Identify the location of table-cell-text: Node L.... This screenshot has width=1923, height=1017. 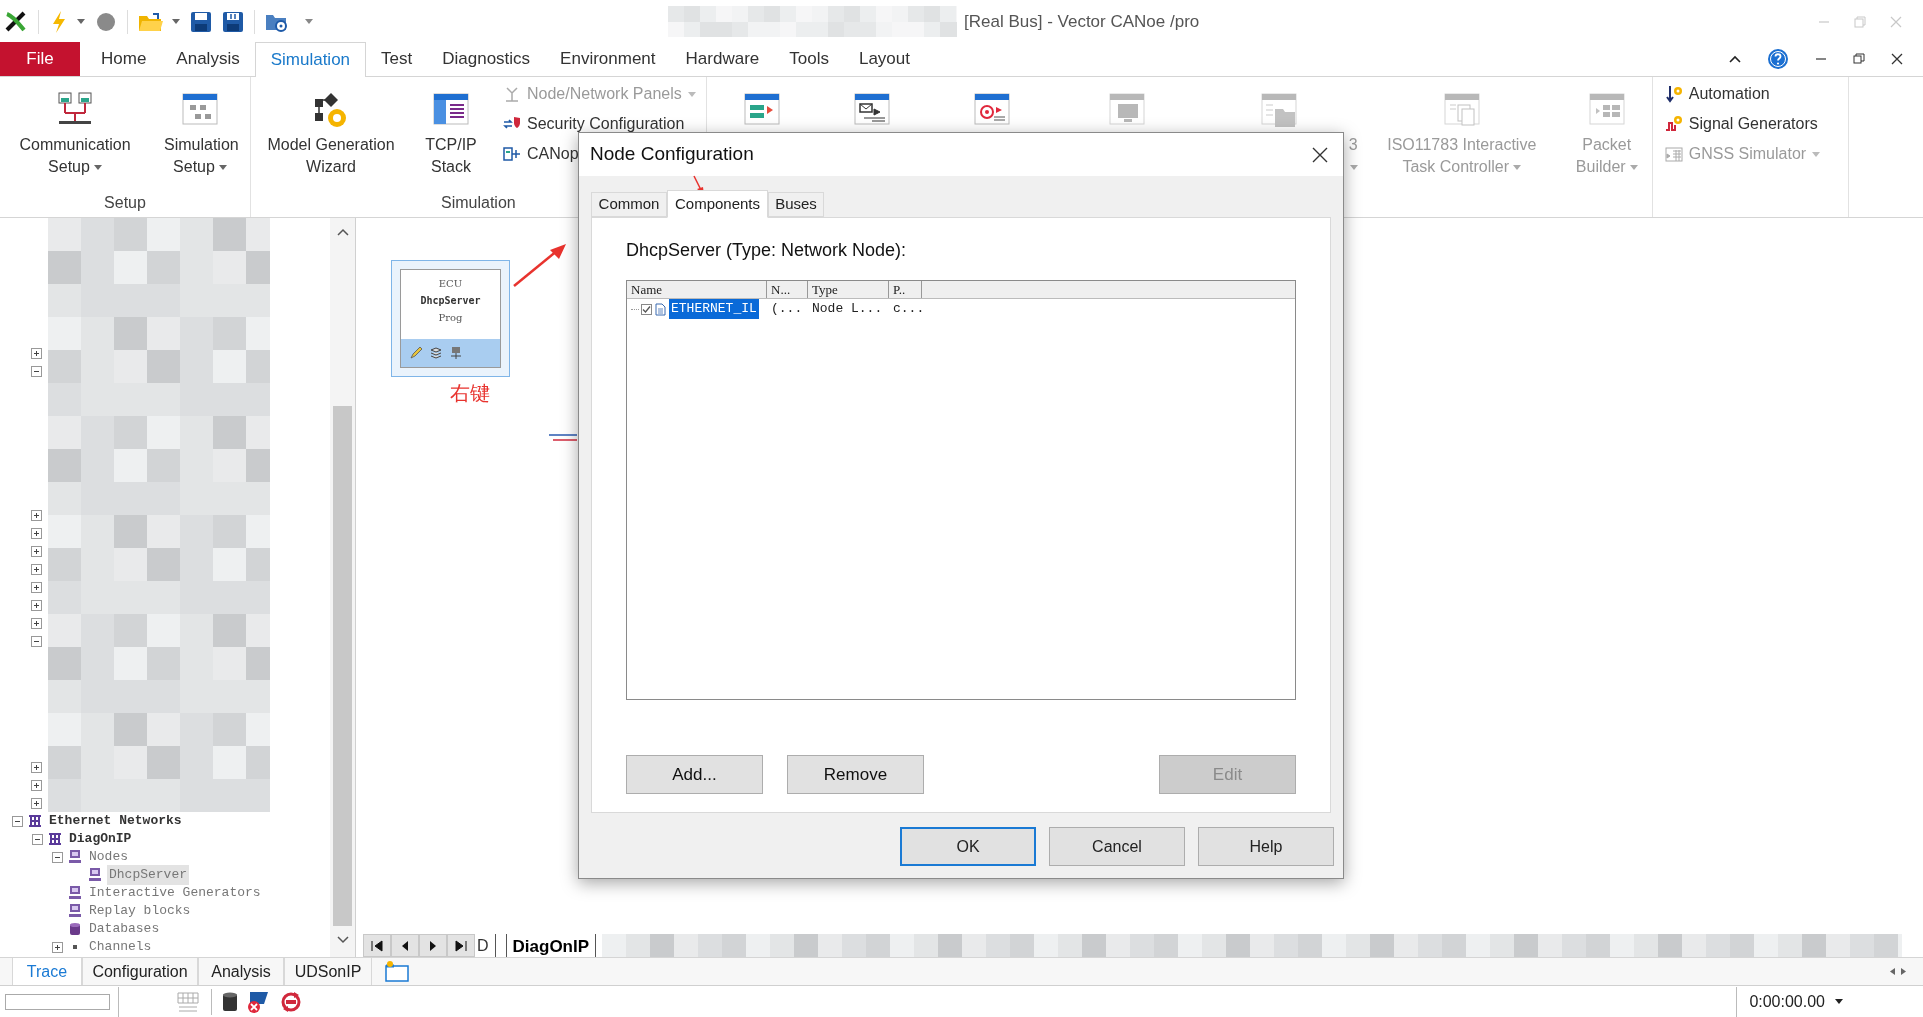
(847, 309).